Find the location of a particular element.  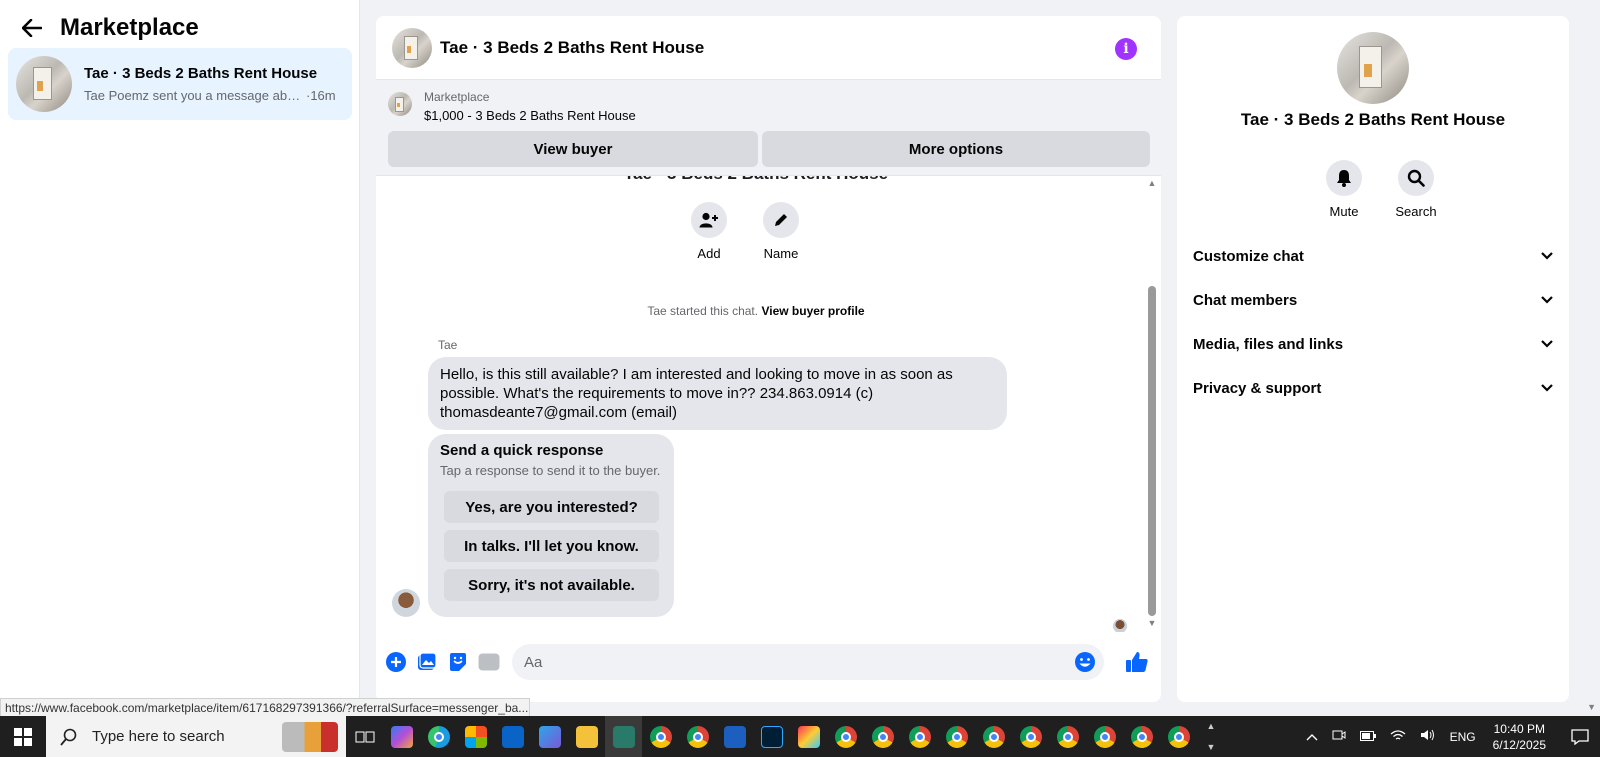

app-icon is located at coordinates (623, 736).